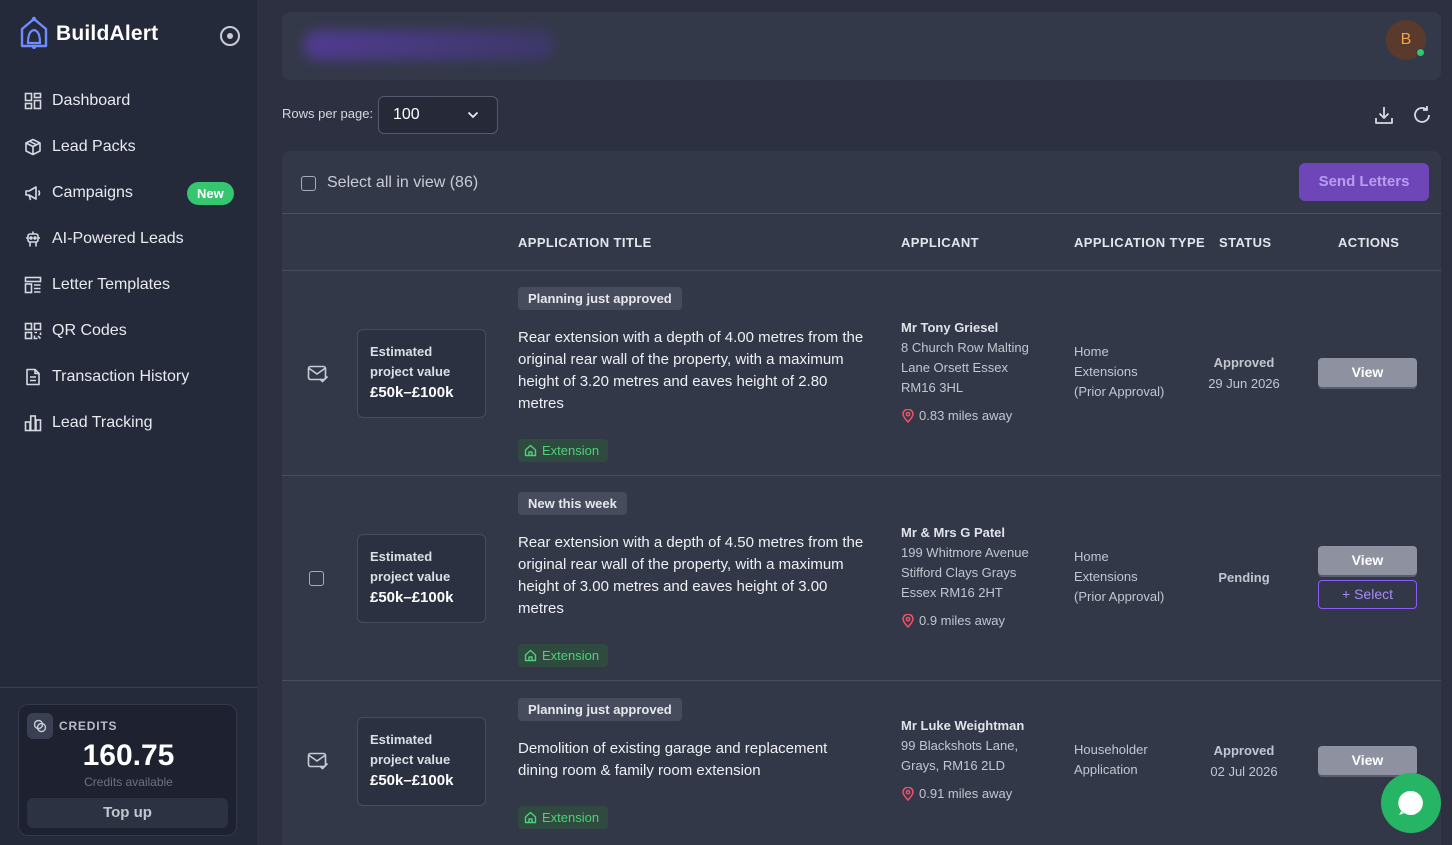  I want to click on application-type: Home Extensions (Prior Approval), so click(1134, 372).